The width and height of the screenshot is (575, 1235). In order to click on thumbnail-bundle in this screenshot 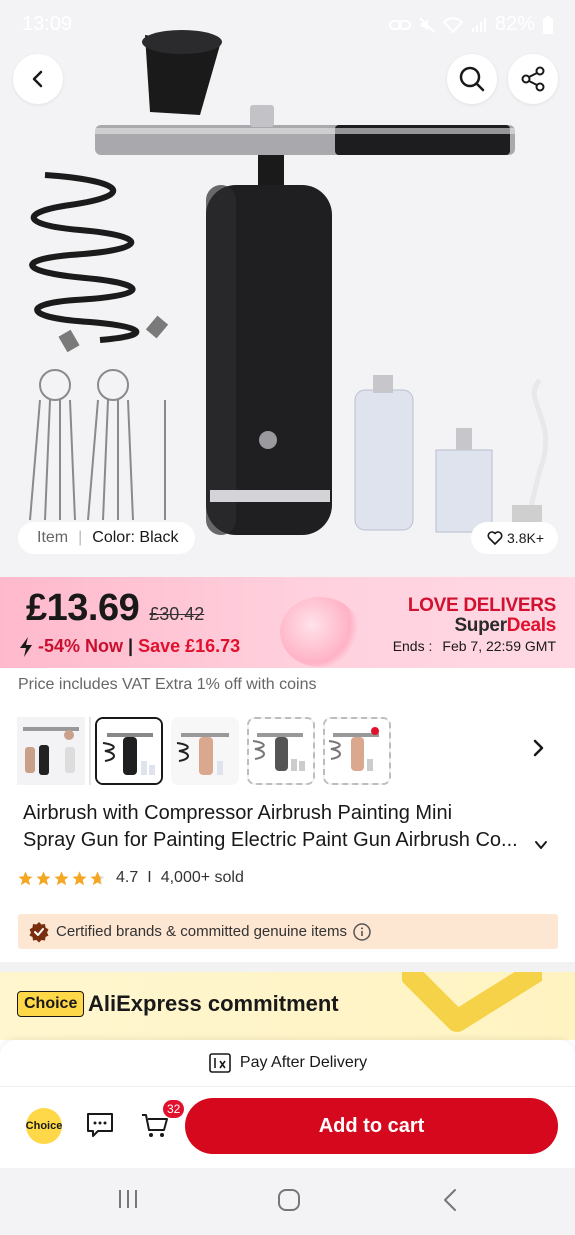, I will do `click(51, 751)`.